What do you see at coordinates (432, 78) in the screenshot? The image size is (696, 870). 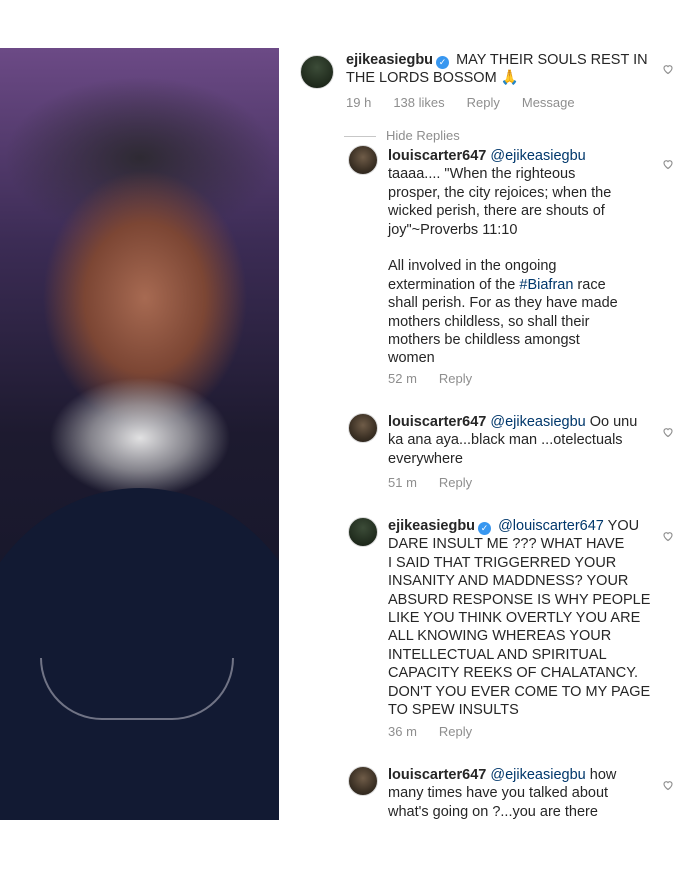 I see `comment-line: THE LORDS BOSSOM 🙏` at bounding box center [432, 78].